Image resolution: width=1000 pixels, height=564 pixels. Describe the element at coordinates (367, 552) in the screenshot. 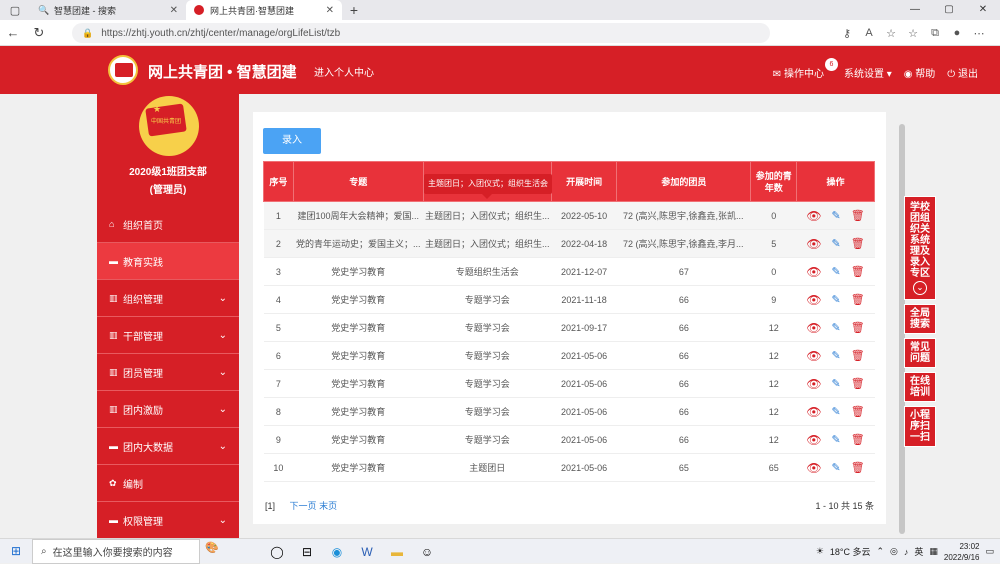

I see `word-icon: W` at that location.